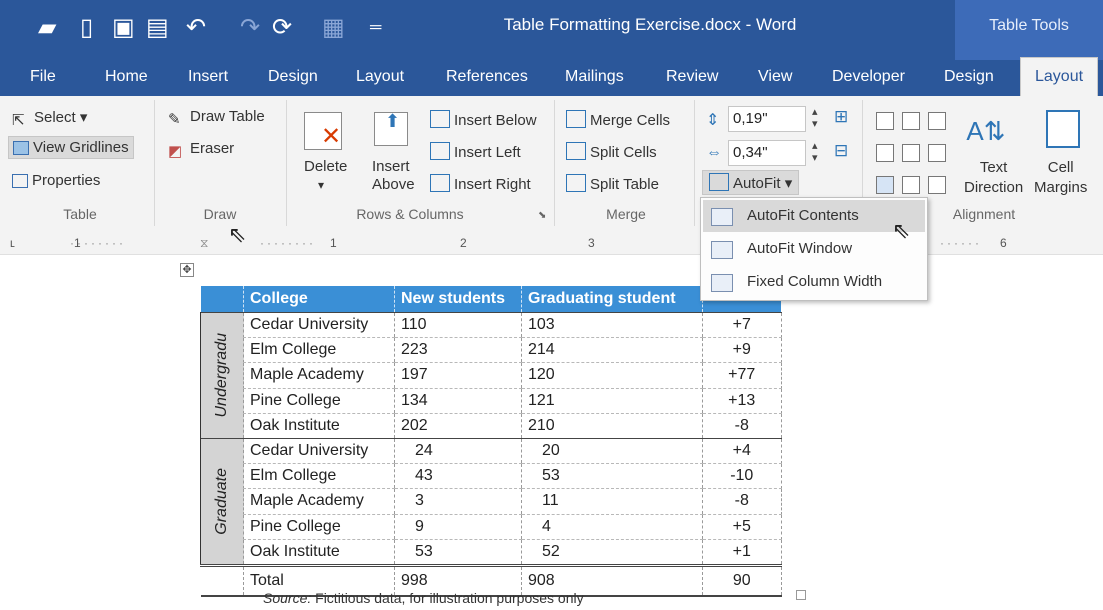 The width and height of the screenshot is (1103, 610). I want to click on cell-margins-button: Cell Margins, so click(1060, 178).